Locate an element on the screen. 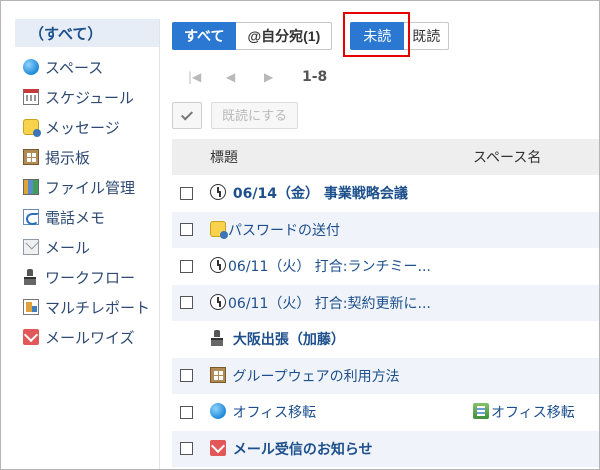 Image resolution: width=600 pixels, height=470 pixels. sidebar-item-label: メールワイズ is located at coordinates (90, 337).